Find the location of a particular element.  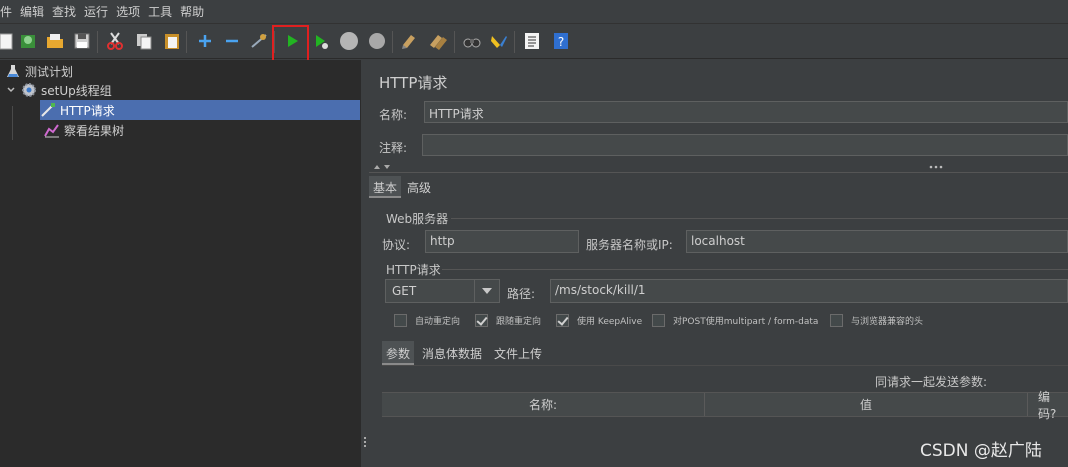

collapse-icon is located at coordinates (232, 41).